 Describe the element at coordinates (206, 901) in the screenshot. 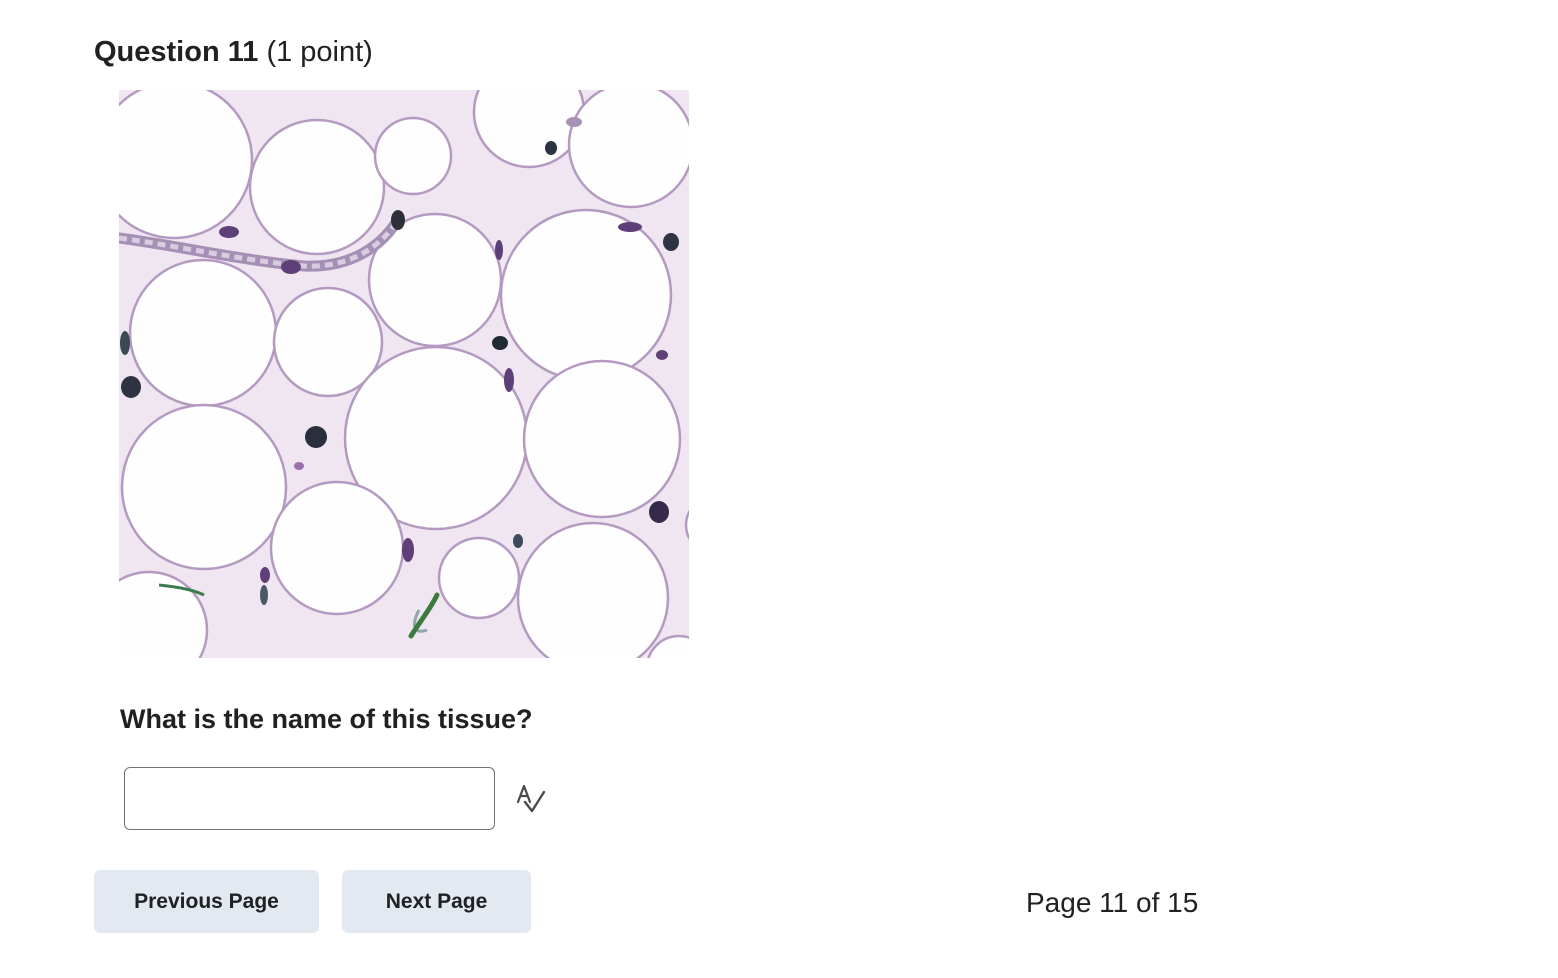

I see `previous-page-button: Previous Page` at that location.